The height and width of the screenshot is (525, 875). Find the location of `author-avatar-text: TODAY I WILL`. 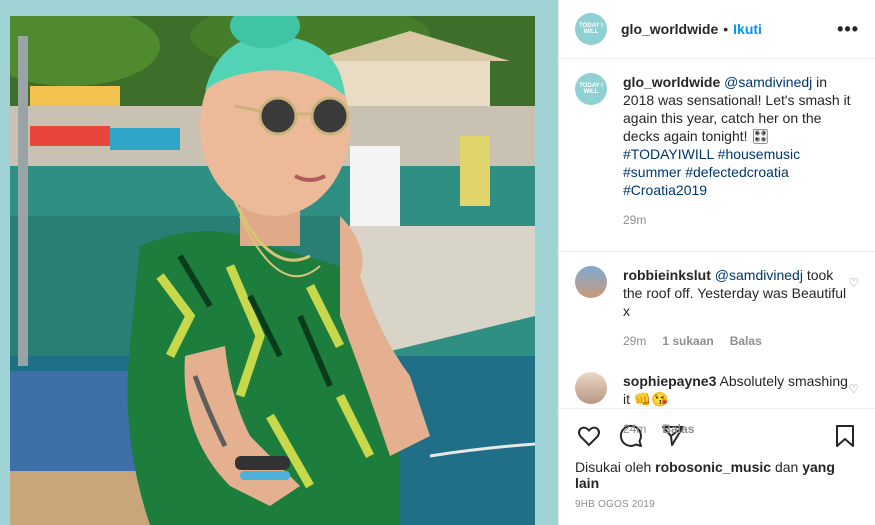

author-avatar-text: TODAY I WILL is located at coordinates (591, 29).